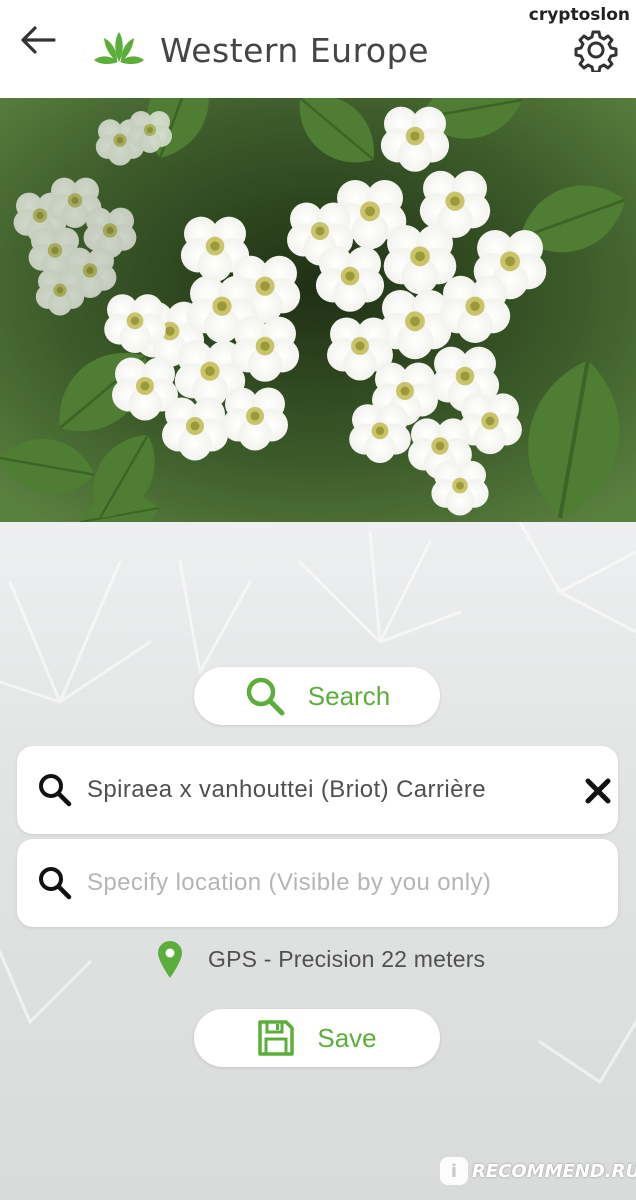  What do you see at coordinates (337, 883) in the screenshot?
I see `location-input` at bounding box center [337, 883].